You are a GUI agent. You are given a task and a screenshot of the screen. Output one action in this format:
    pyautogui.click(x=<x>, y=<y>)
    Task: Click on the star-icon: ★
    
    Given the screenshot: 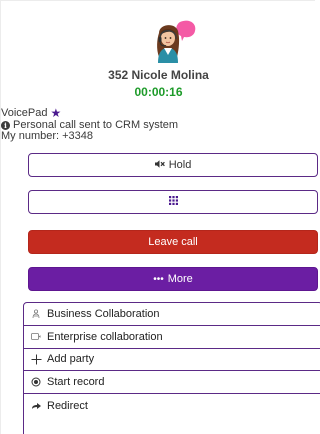 What is the action you would take?
    pyautogui.click(x=56, y=113)
    